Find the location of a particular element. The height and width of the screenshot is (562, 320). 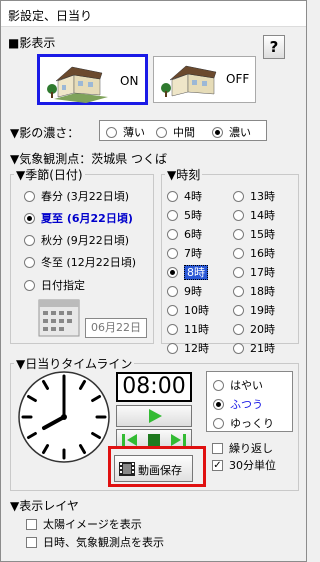

shadow-off-button: OFF is located at coordinates (204, 79).